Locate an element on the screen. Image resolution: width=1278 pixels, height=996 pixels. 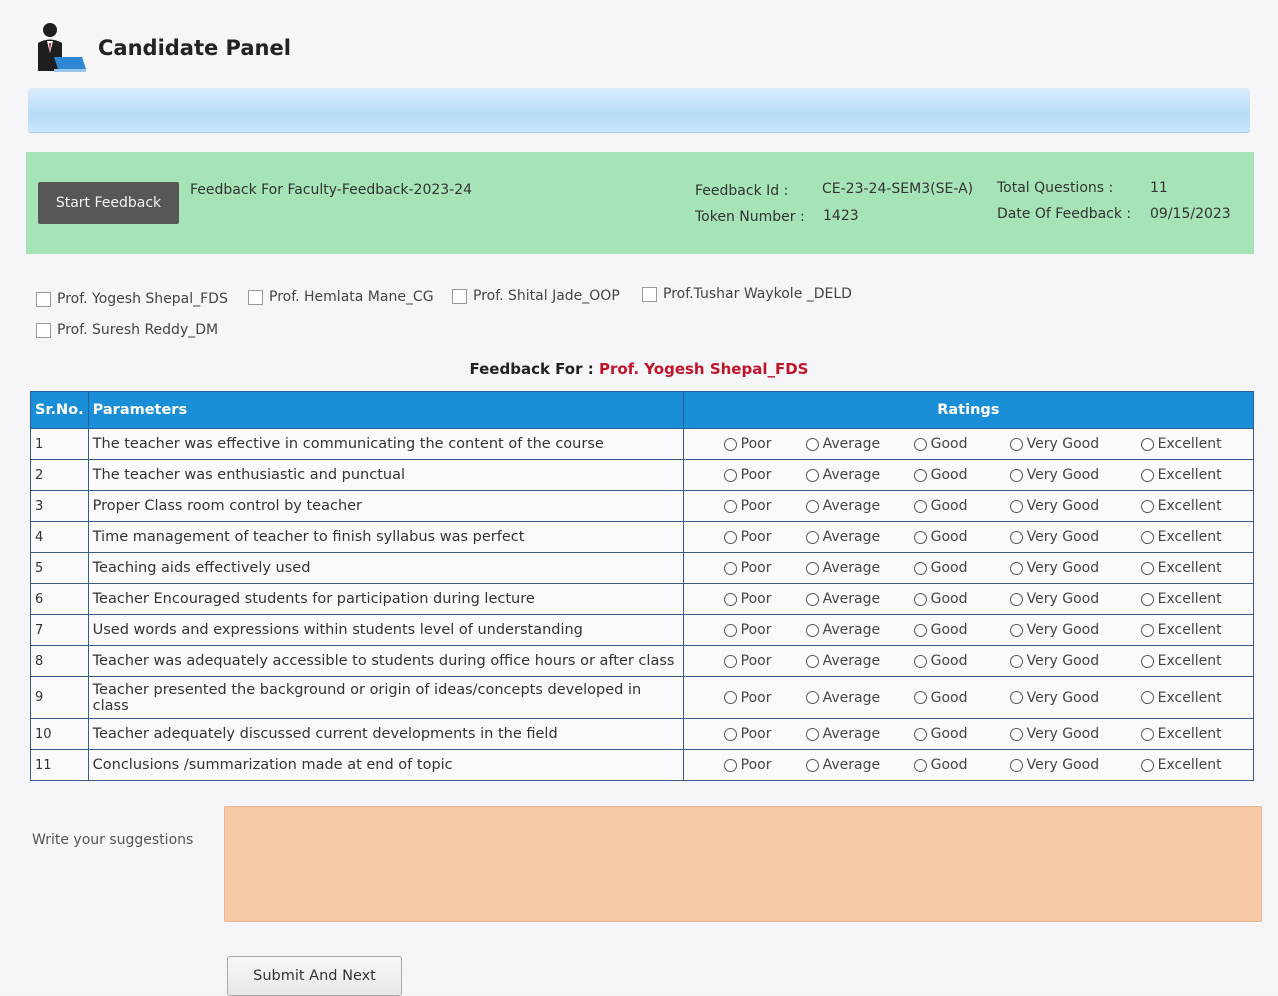
suggestions-textarea is located at coordinates (743, 864).